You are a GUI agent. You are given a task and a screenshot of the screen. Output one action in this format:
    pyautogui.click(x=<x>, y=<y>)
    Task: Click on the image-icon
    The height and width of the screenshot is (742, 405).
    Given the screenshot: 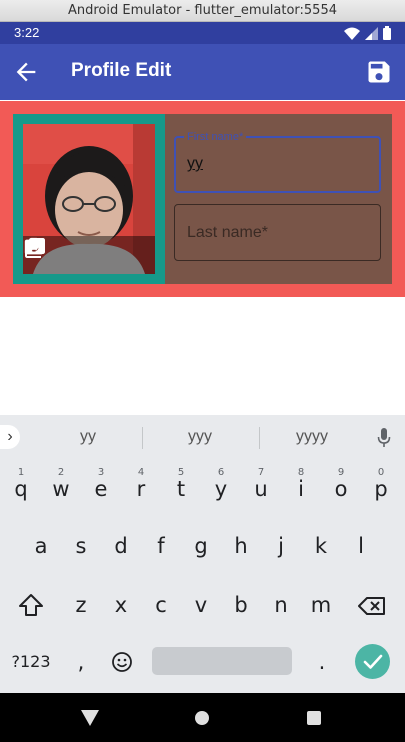 What is the action you would take?
    pyautogui.click(x=35, y=248)
    